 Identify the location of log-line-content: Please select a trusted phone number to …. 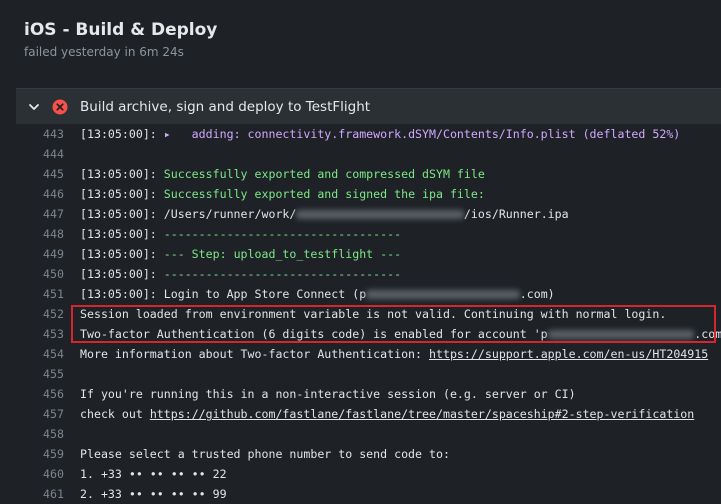
(265, 454).